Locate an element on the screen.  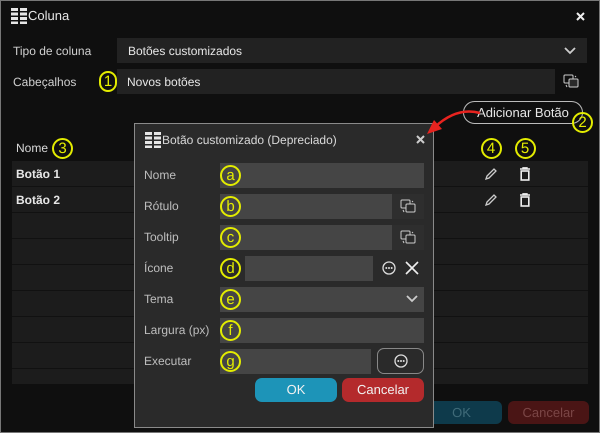
cancel-button: Cancelar is located at coordinates (383, 390).